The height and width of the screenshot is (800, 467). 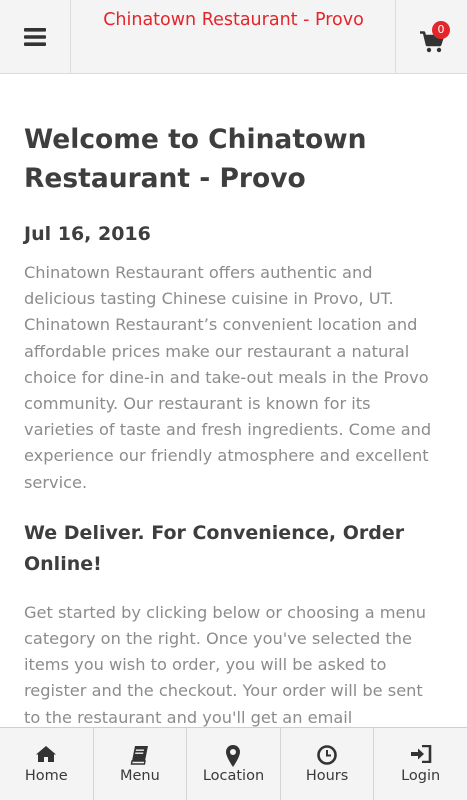 I want to click on clock-icon, so click(x=327, y=755).